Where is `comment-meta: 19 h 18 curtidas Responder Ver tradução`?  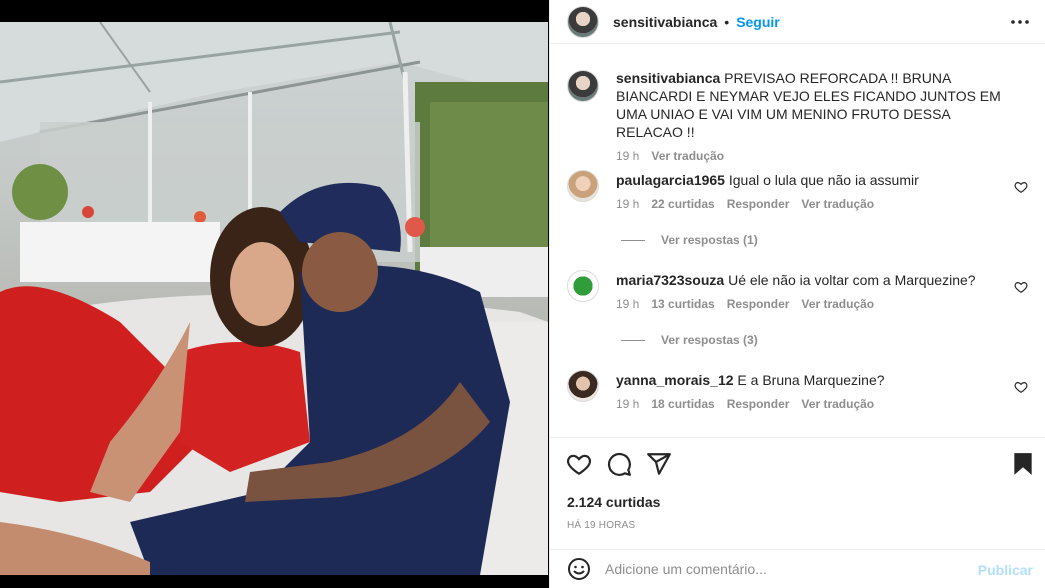 comment-meta: 19 h 18 curtidas Responder Ver tradução is located at coordinates (811, 404).